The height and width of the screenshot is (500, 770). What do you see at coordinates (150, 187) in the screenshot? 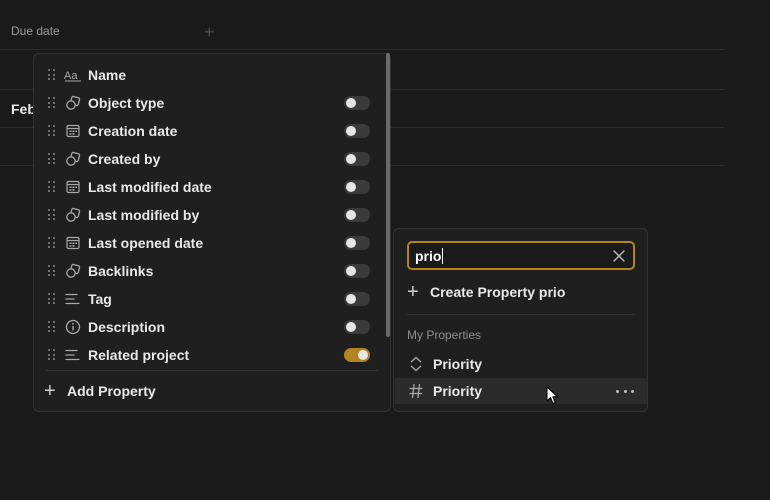
I see `property-label: Last modified date` at bounding box center [150, 187].